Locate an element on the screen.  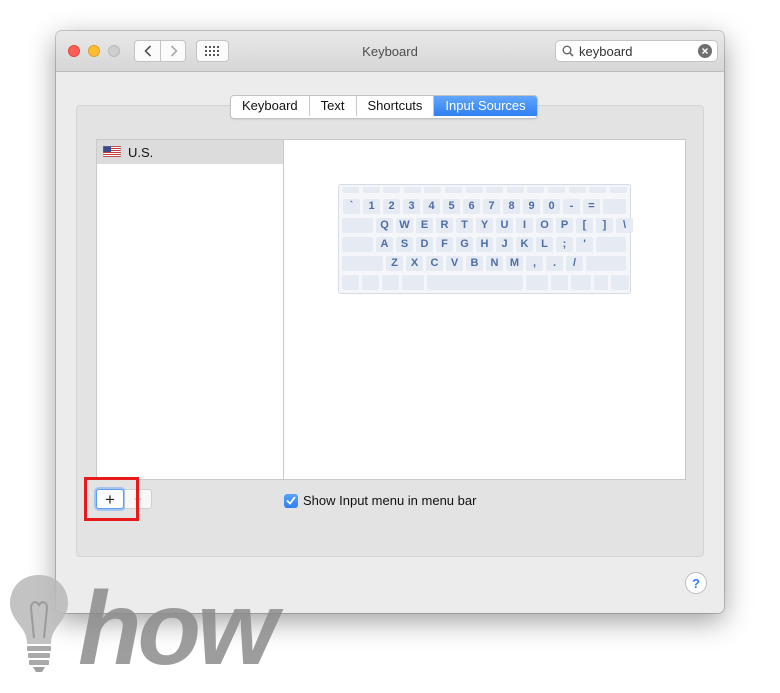
key: 8 is located at coordinates (511, 206).